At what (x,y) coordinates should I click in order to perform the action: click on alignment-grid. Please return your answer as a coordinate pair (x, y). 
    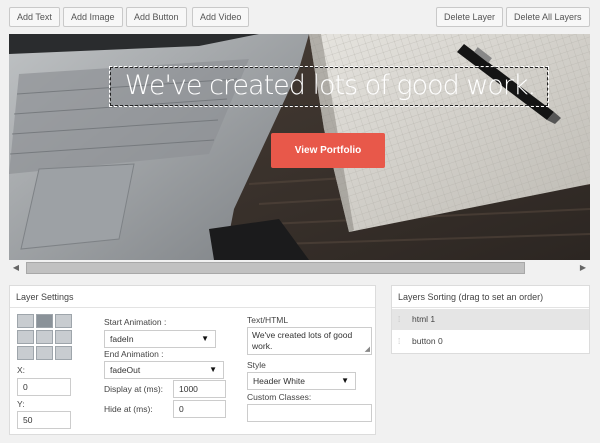
    Looking at the image, I should click on (45, 338).